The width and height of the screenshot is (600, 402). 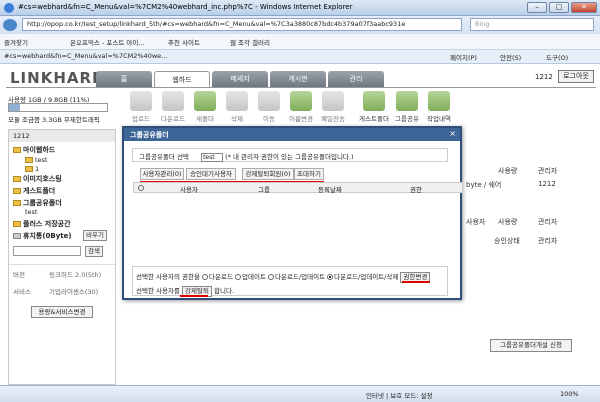 What do you see at coordinates (292, 134) in the screenshot?
I see `modal-title: 그룹공유폴더` at bounding box center [292, 134].